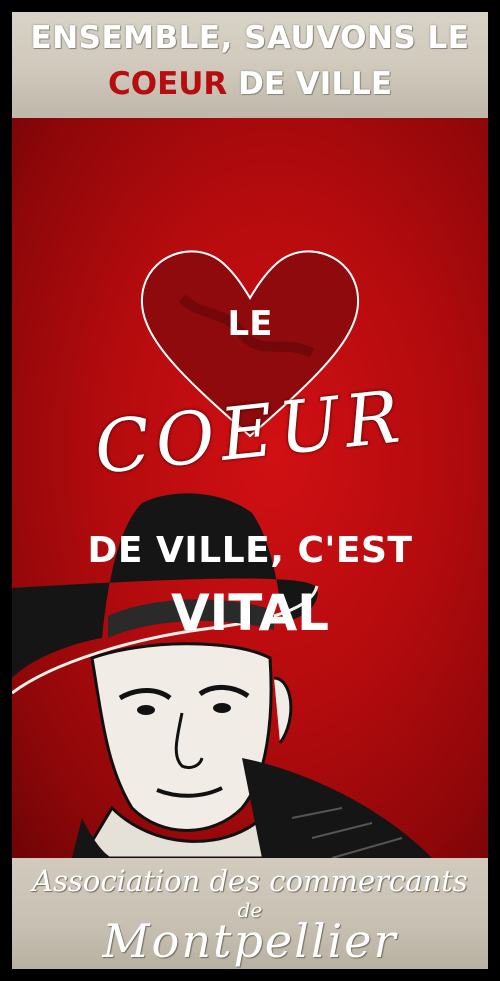 The width and height of the screenshot is (500, 981). Describe the element at coordinates (250, 324) in the screenshot. I see `headline-le: LE` at that location.